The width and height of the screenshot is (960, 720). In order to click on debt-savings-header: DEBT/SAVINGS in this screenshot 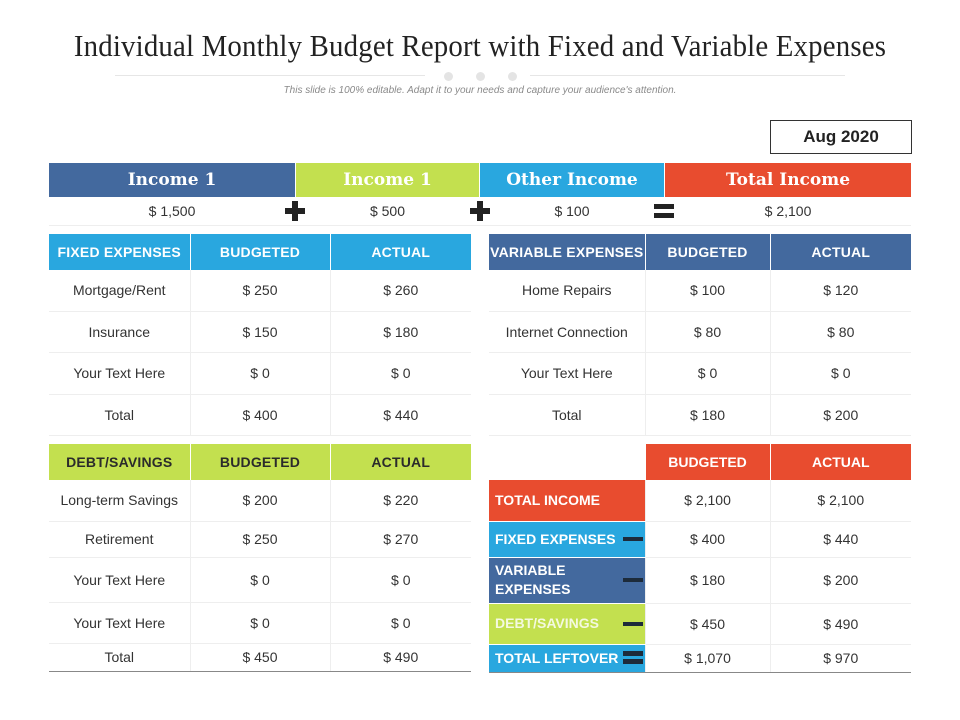, I will do `click(120, 462)`.